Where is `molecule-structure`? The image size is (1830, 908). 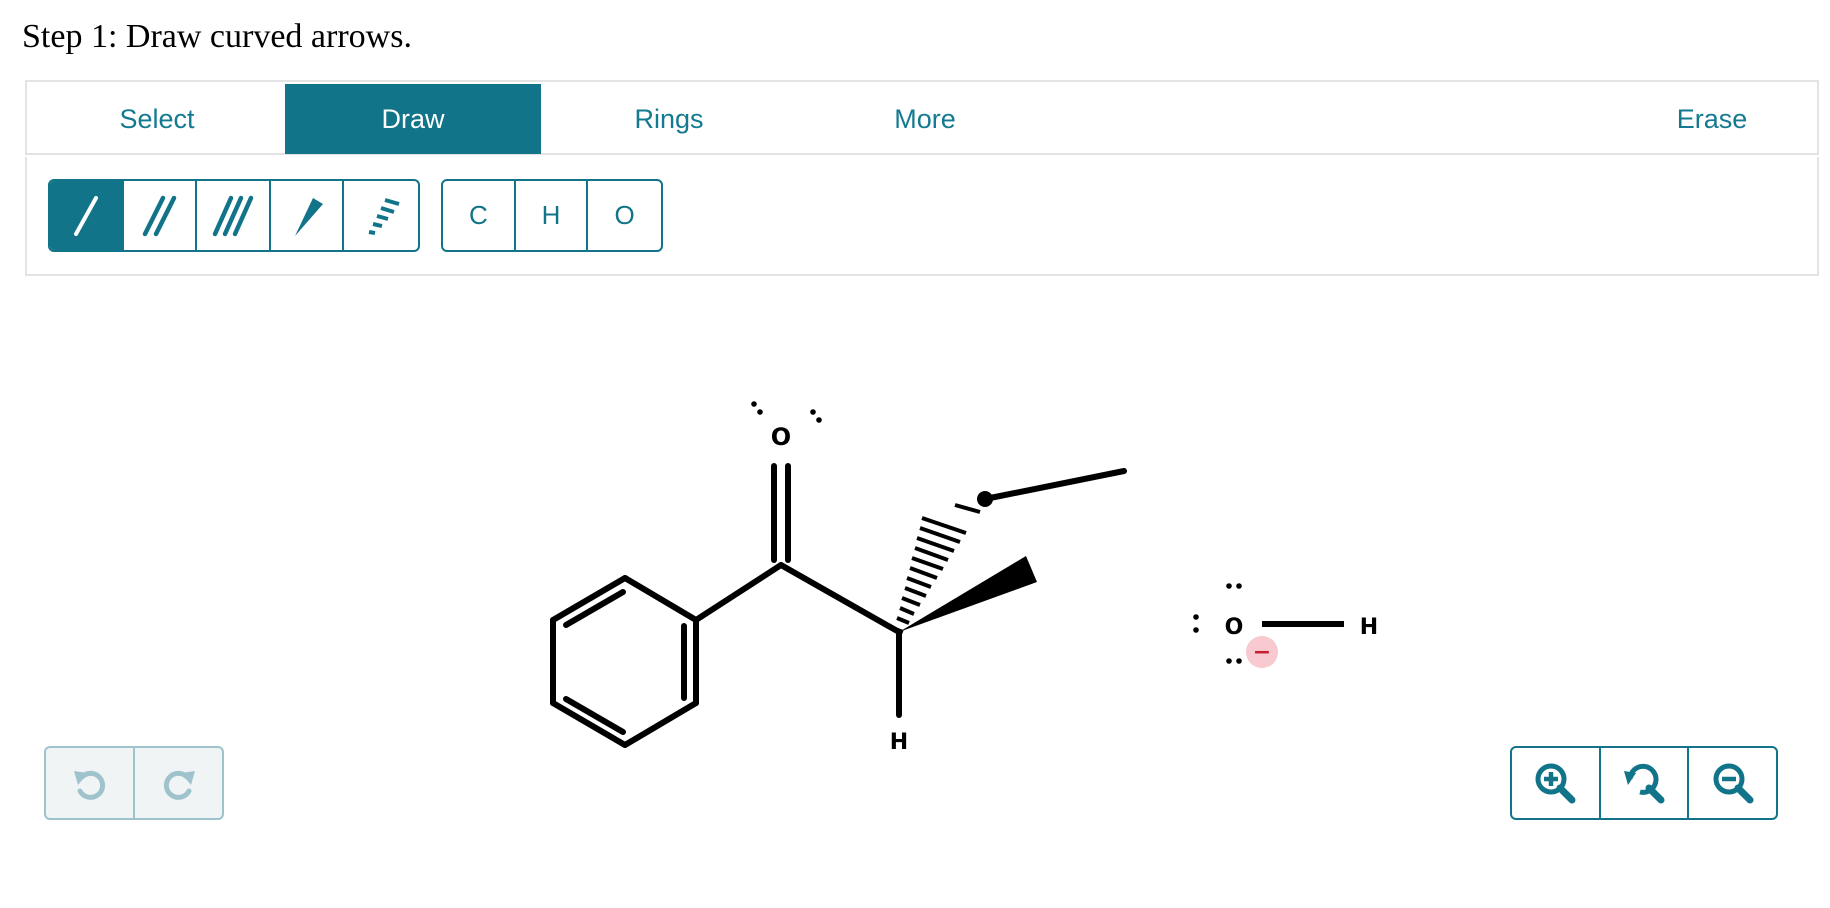 molecule-structure is located at coordinates (838, 605).